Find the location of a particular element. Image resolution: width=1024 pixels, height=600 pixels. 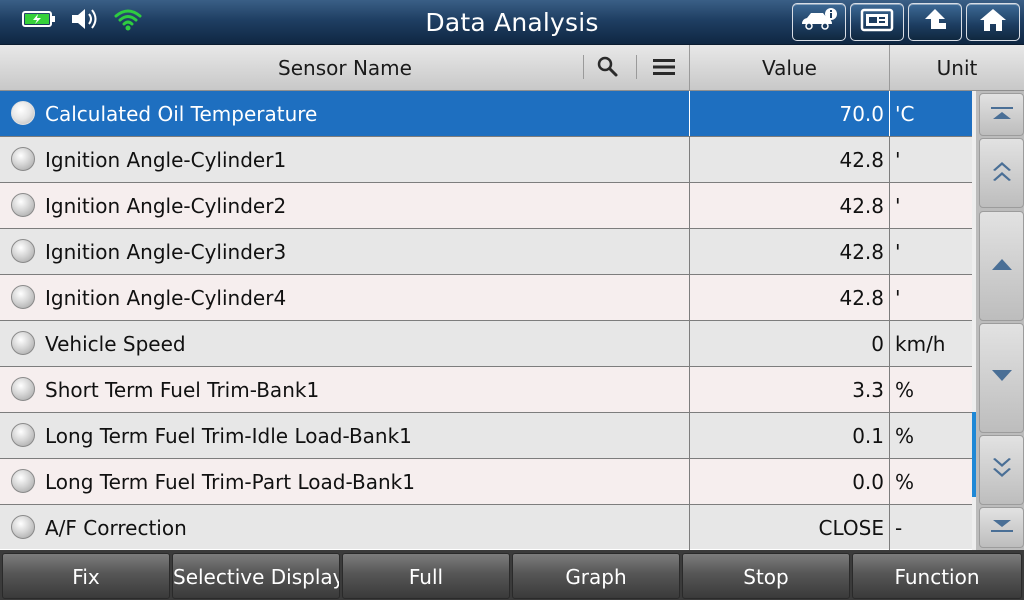

back-button is located at coordinates (935, 22).